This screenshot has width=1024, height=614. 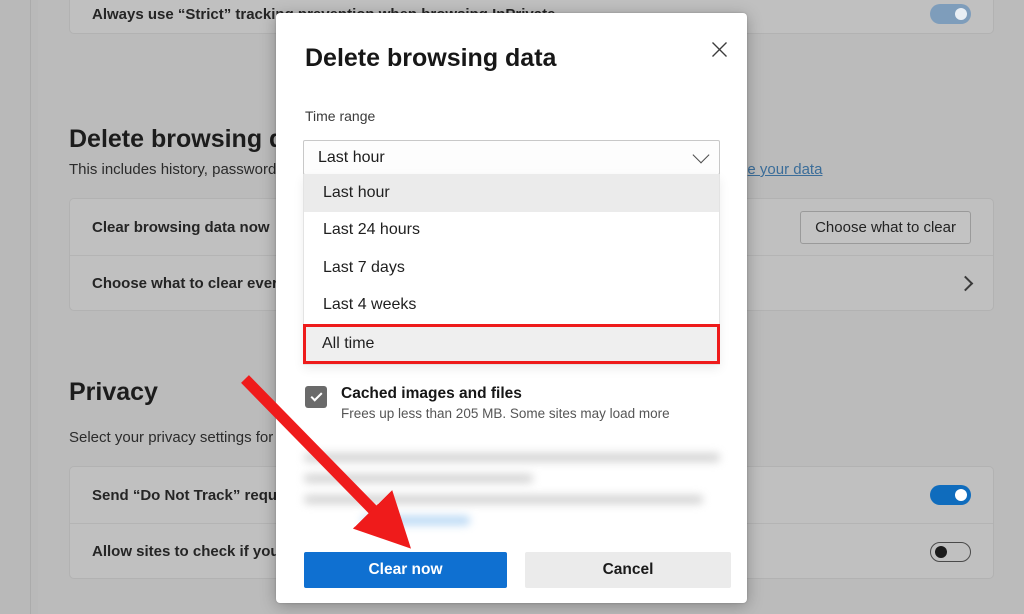 What do you see at coordinates (405, 570) in the screenshot?
I see `clear-now-button: Clear now` at bounding box center [405, 570].